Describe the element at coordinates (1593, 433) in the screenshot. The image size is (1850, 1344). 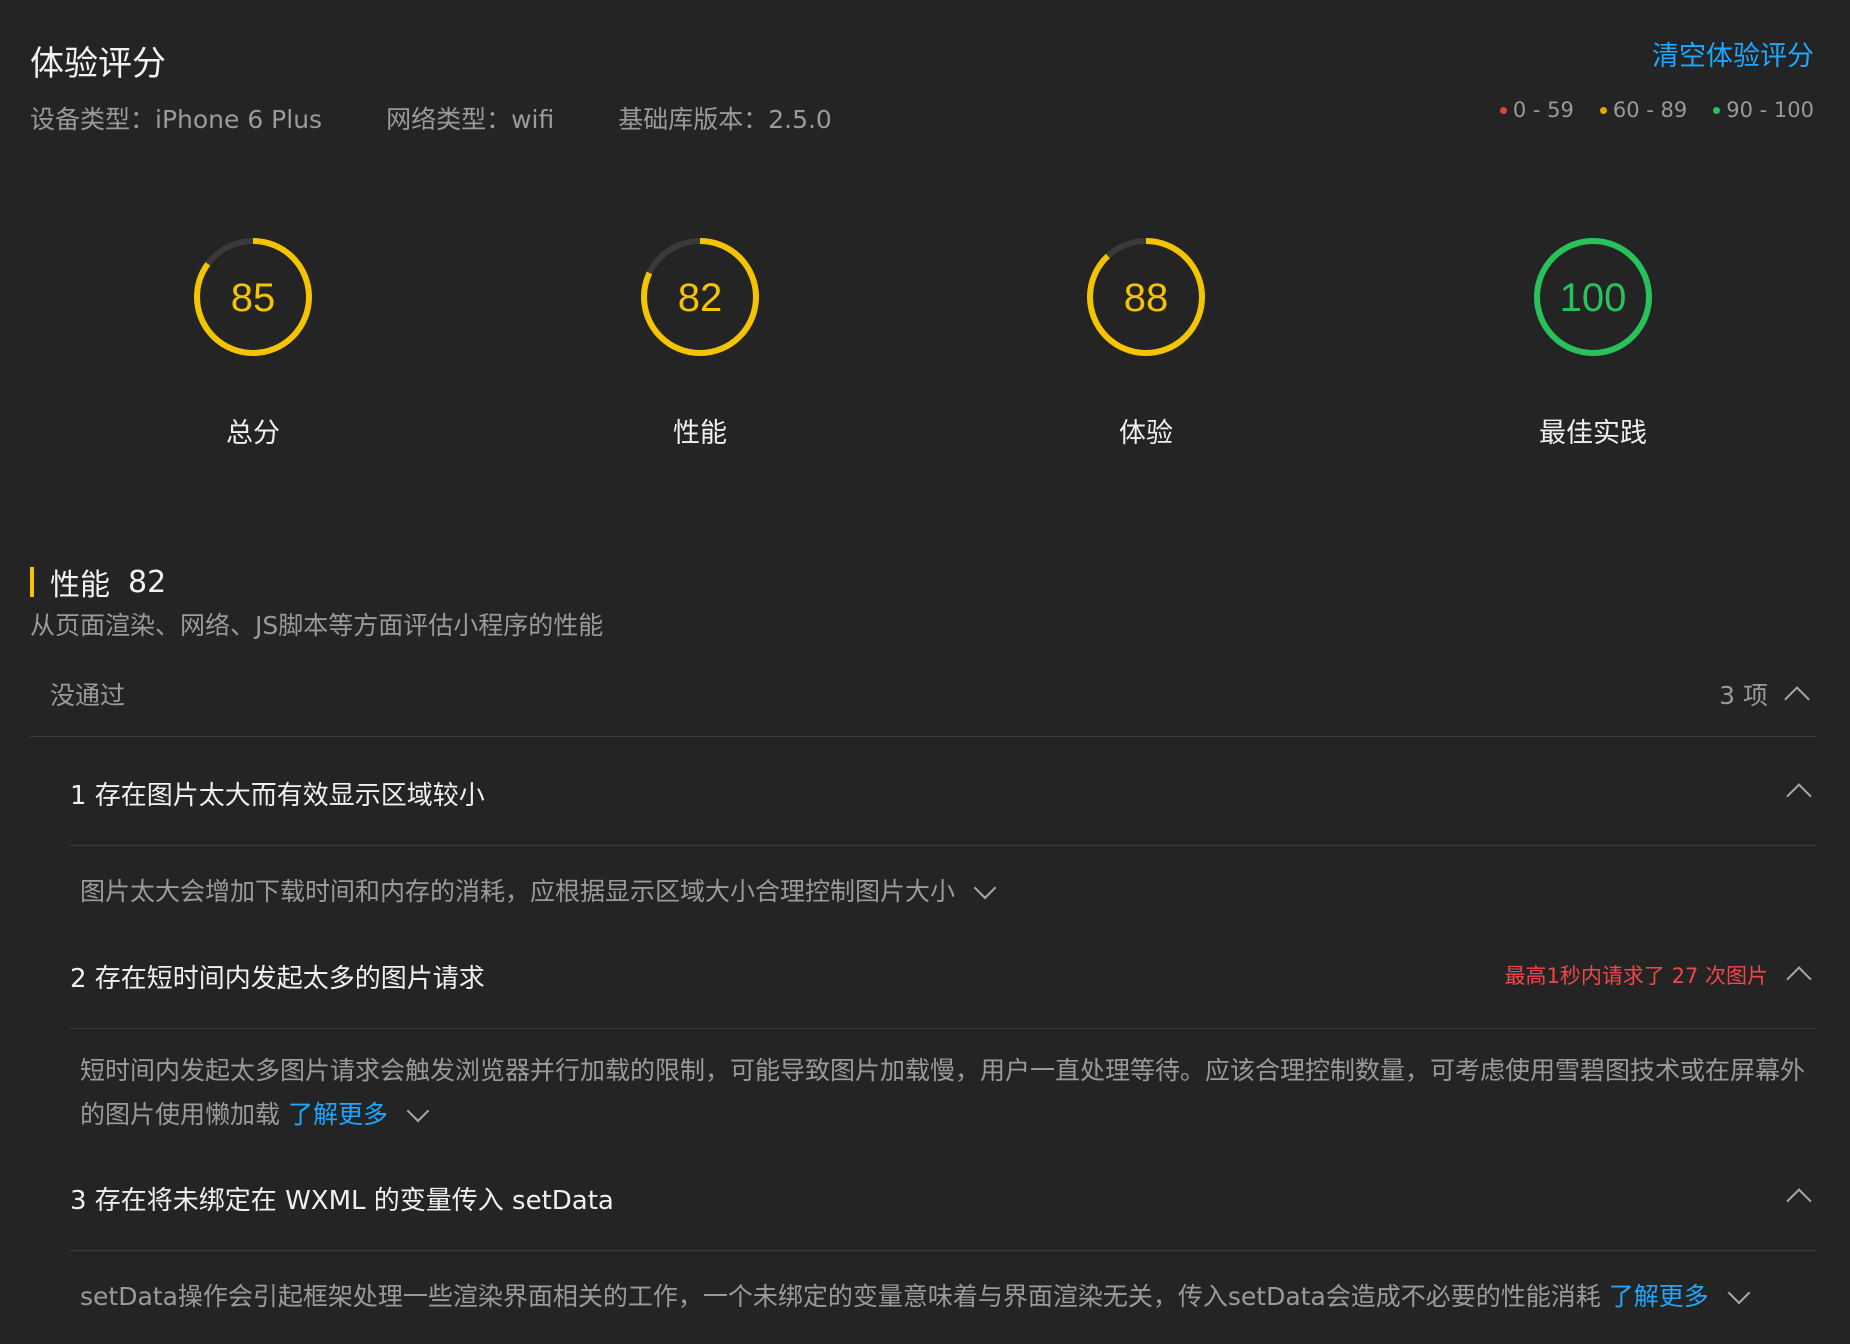
I see `gauge-label: 最佳实践` at that location.